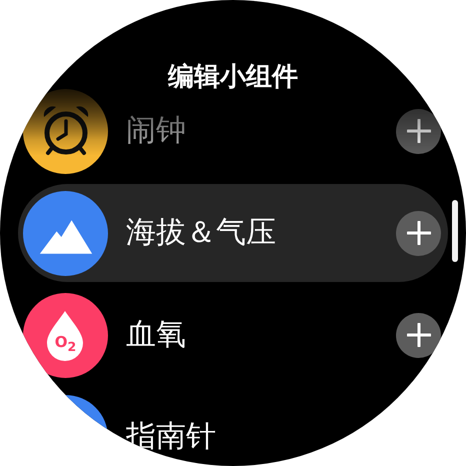 The width and height of the screenshot is (466, 466). Describe the element at coordinates (455, 231) in the screenshot. I see `scrollbar` at that location.